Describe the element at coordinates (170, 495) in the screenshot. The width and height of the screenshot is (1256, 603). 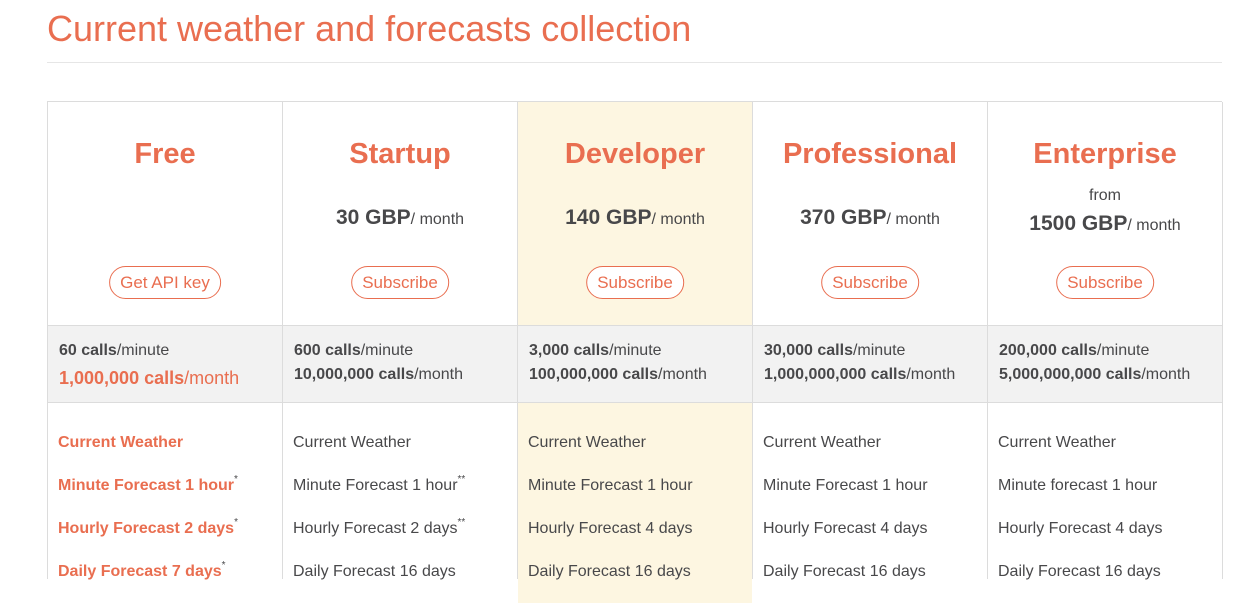
I see `feature-item: Minute Forecast 1 hour*` at that location.